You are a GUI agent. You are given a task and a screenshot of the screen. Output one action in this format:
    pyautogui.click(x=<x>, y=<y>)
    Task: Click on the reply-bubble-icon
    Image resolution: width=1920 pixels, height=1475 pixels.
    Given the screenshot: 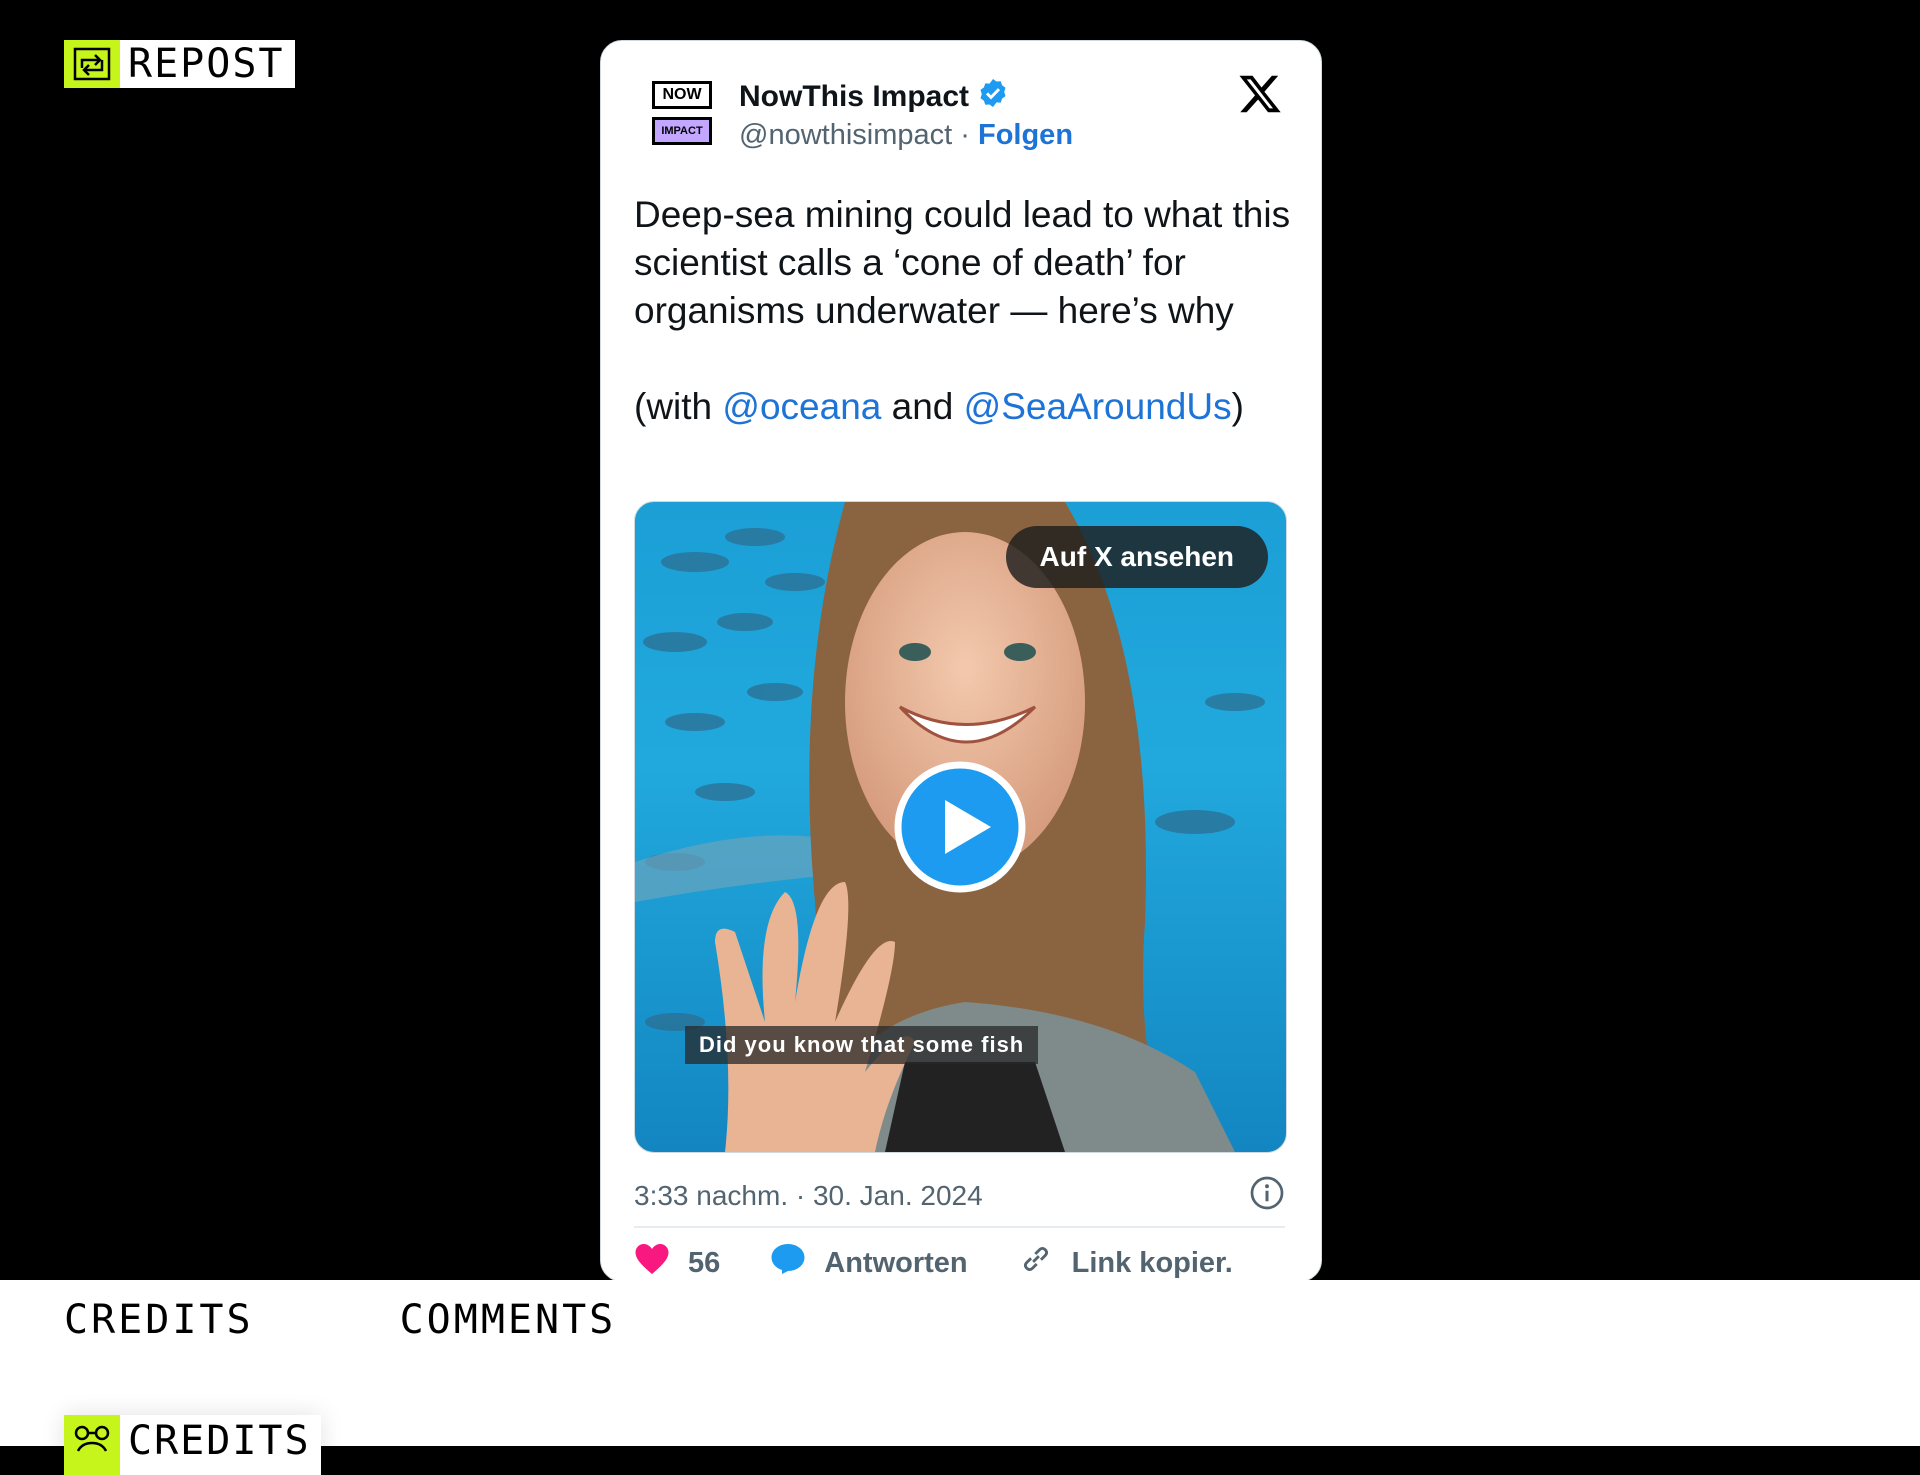 What is the action you would take?
    pyautogui.click(x=788, y=1261)
    